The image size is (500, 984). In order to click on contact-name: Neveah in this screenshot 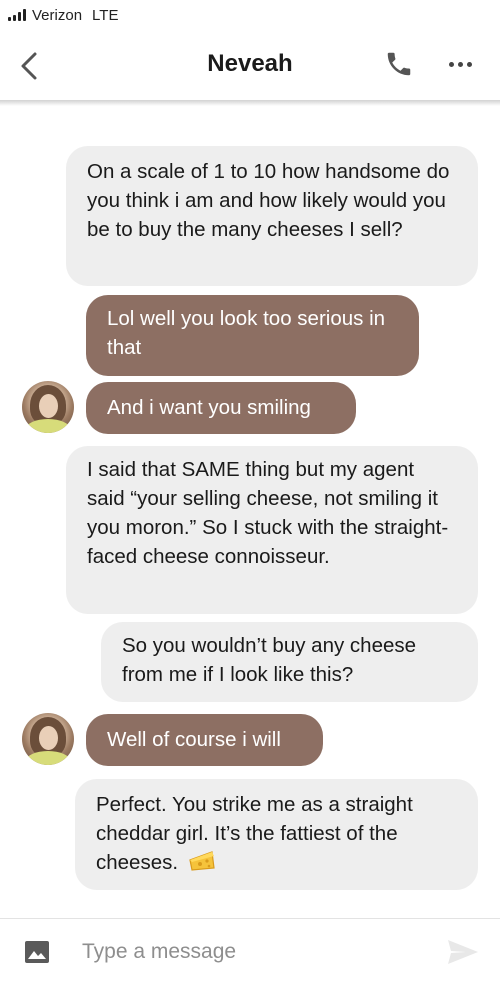, I will do `click(250, 63)`.